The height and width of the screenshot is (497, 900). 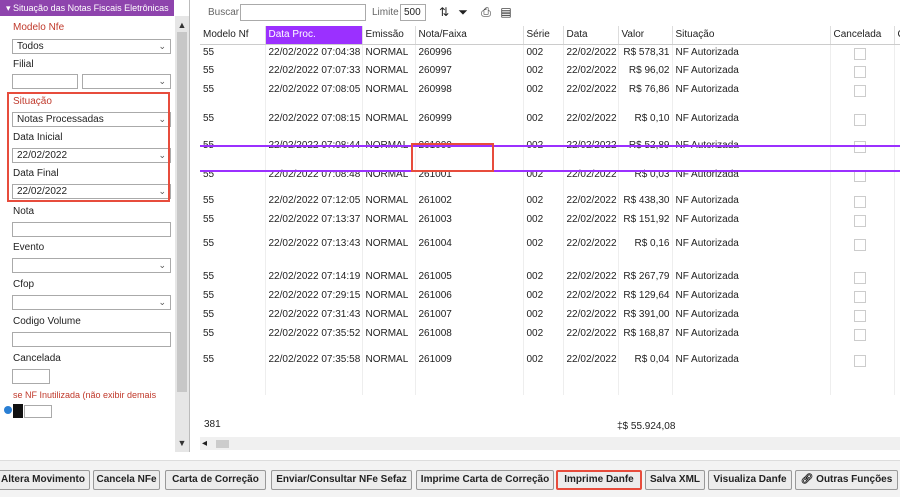 I want to click on evento-select: ⌄, so click(x=91, y=265).